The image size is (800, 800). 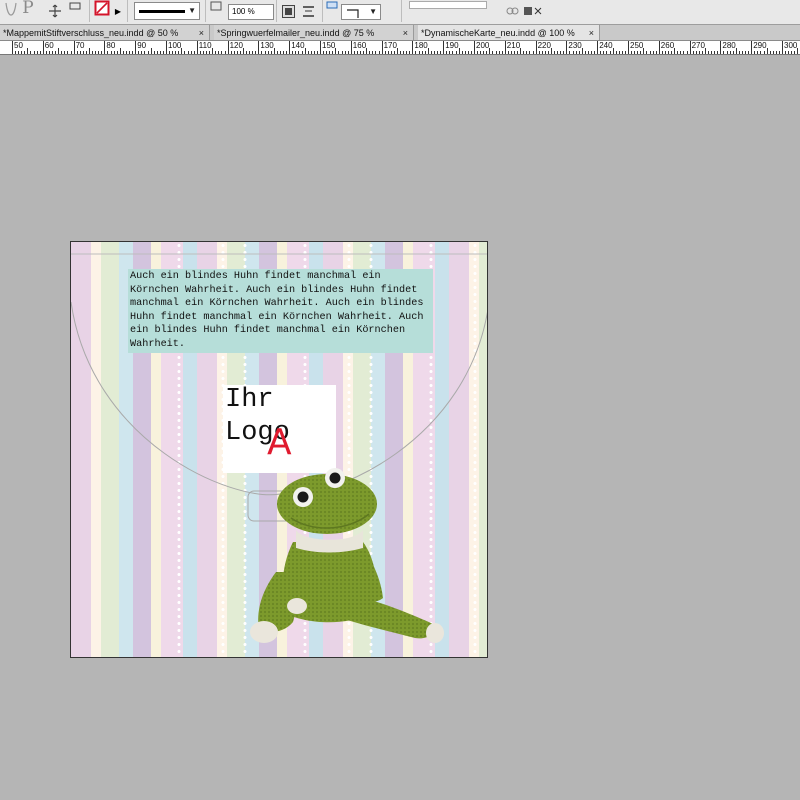 What do you see at coordinates (314, 32) in the screenshot?
I see `tab-springwuerfelmailer: *Springwuerfelmailer_neu.indd @ 75 % ×` at bounding box center [314, 32].